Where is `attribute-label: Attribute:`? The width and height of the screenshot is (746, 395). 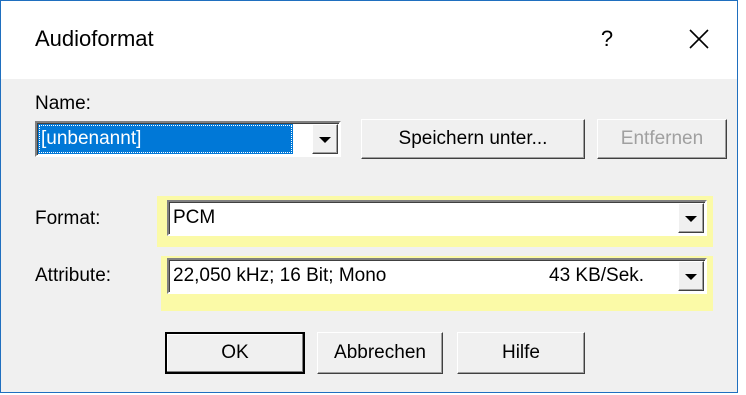
attribute-label: Attribute: is located at coordinates (73, 275).